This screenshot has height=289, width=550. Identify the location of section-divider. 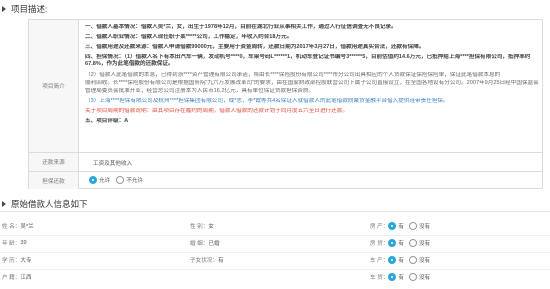
(275, 211).